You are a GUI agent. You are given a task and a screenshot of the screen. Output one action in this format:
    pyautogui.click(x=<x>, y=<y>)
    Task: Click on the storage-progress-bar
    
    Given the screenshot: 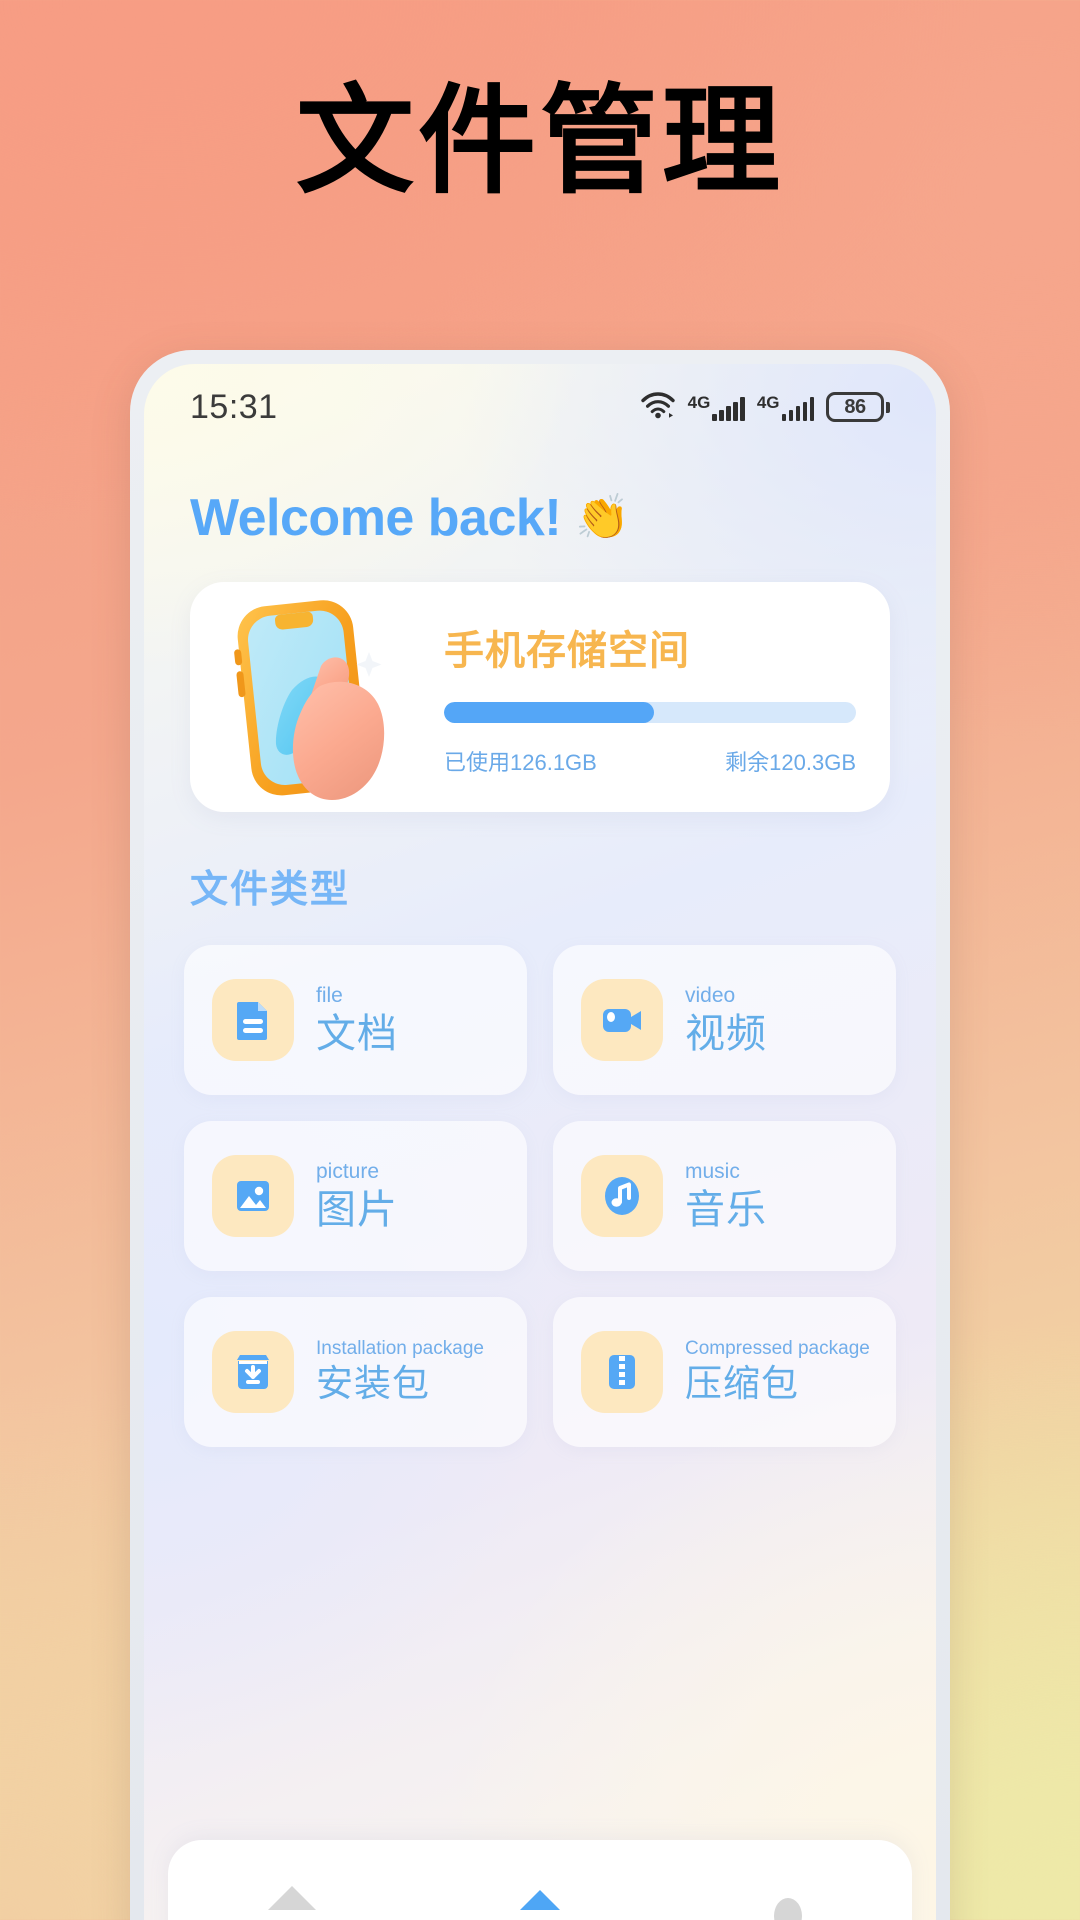 What is the action you would take?
    pyautogui.click(x=650, y=712)
    